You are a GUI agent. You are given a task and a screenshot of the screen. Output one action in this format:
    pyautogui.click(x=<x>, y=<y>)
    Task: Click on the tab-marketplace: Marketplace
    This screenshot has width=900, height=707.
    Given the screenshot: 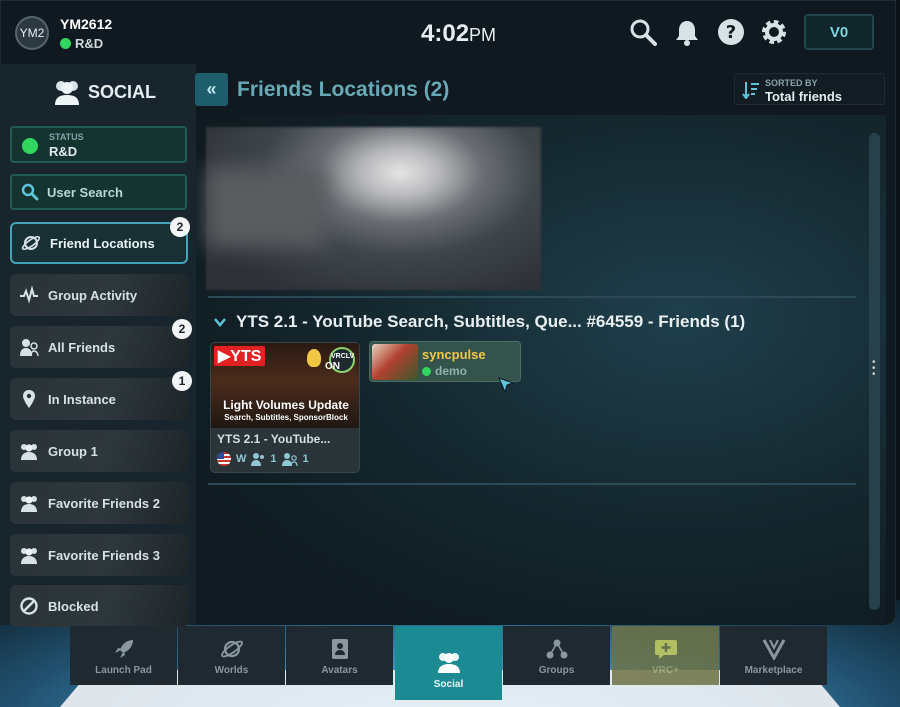 What is the action you would take?
    pyautogui.click(x=773, y=655)
    